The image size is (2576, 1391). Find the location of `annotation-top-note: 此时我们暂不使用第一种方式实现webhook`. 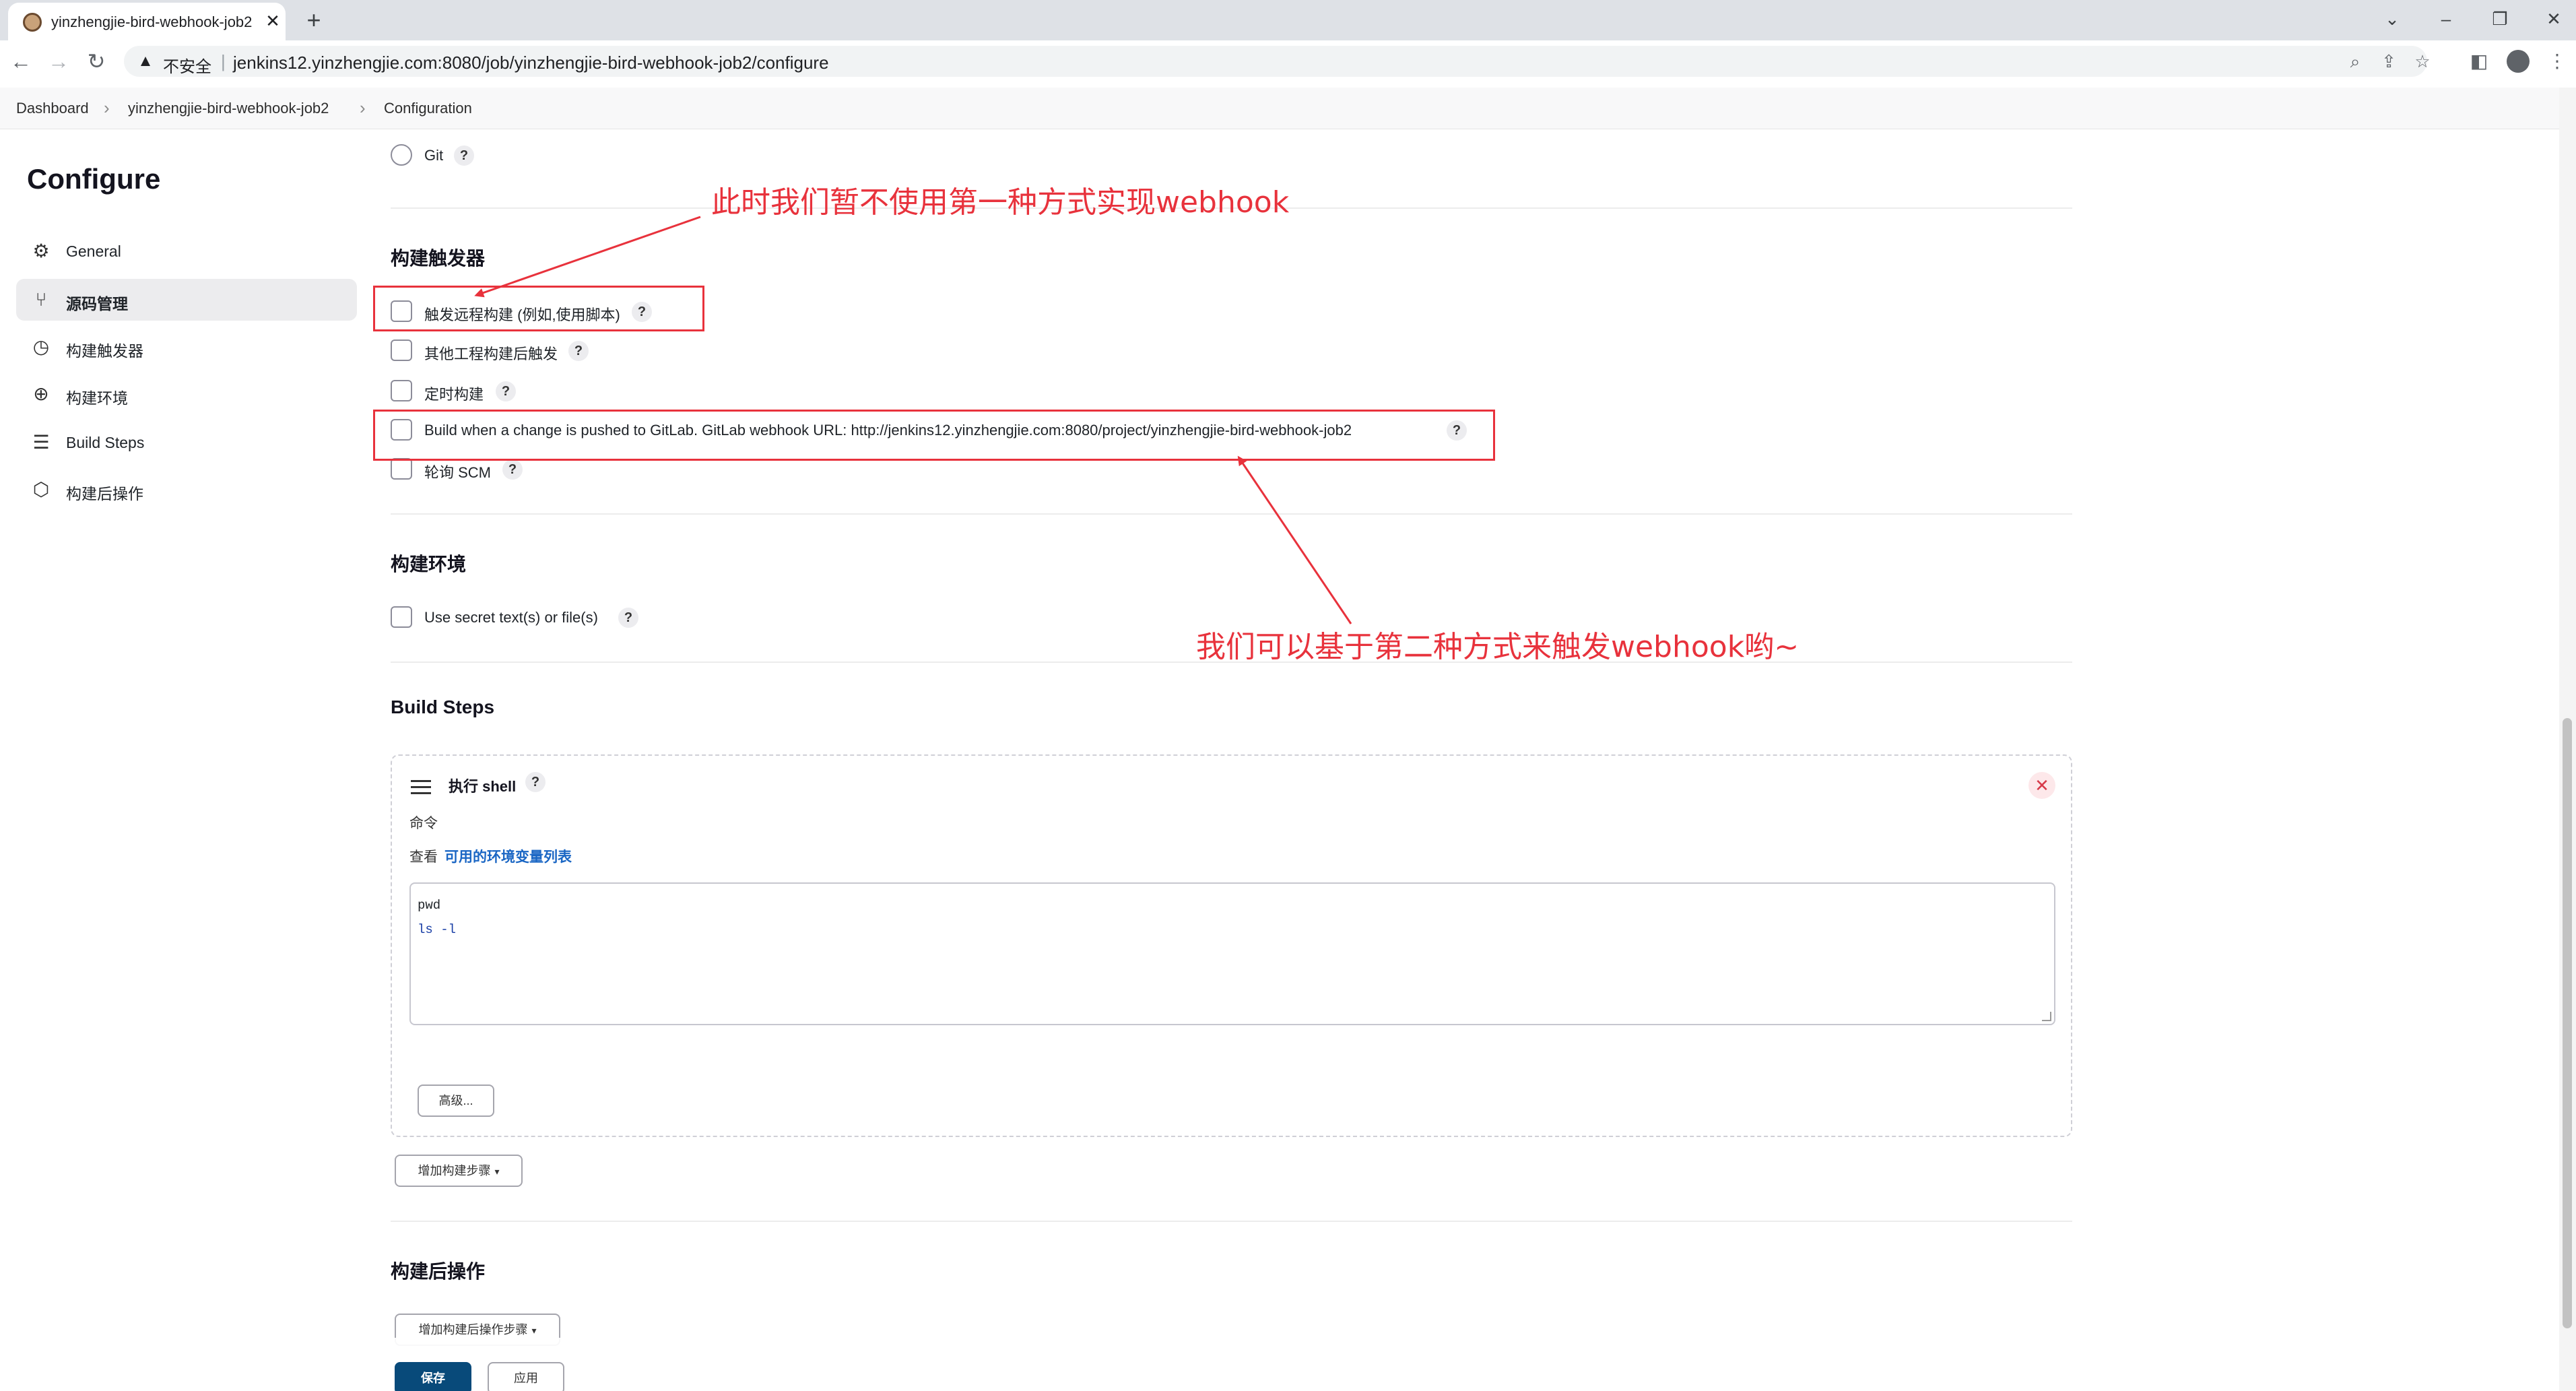

annotation-top-note: 此时我们暂不使用第一种方式实现webhook is located at coordinates (1000, 202).